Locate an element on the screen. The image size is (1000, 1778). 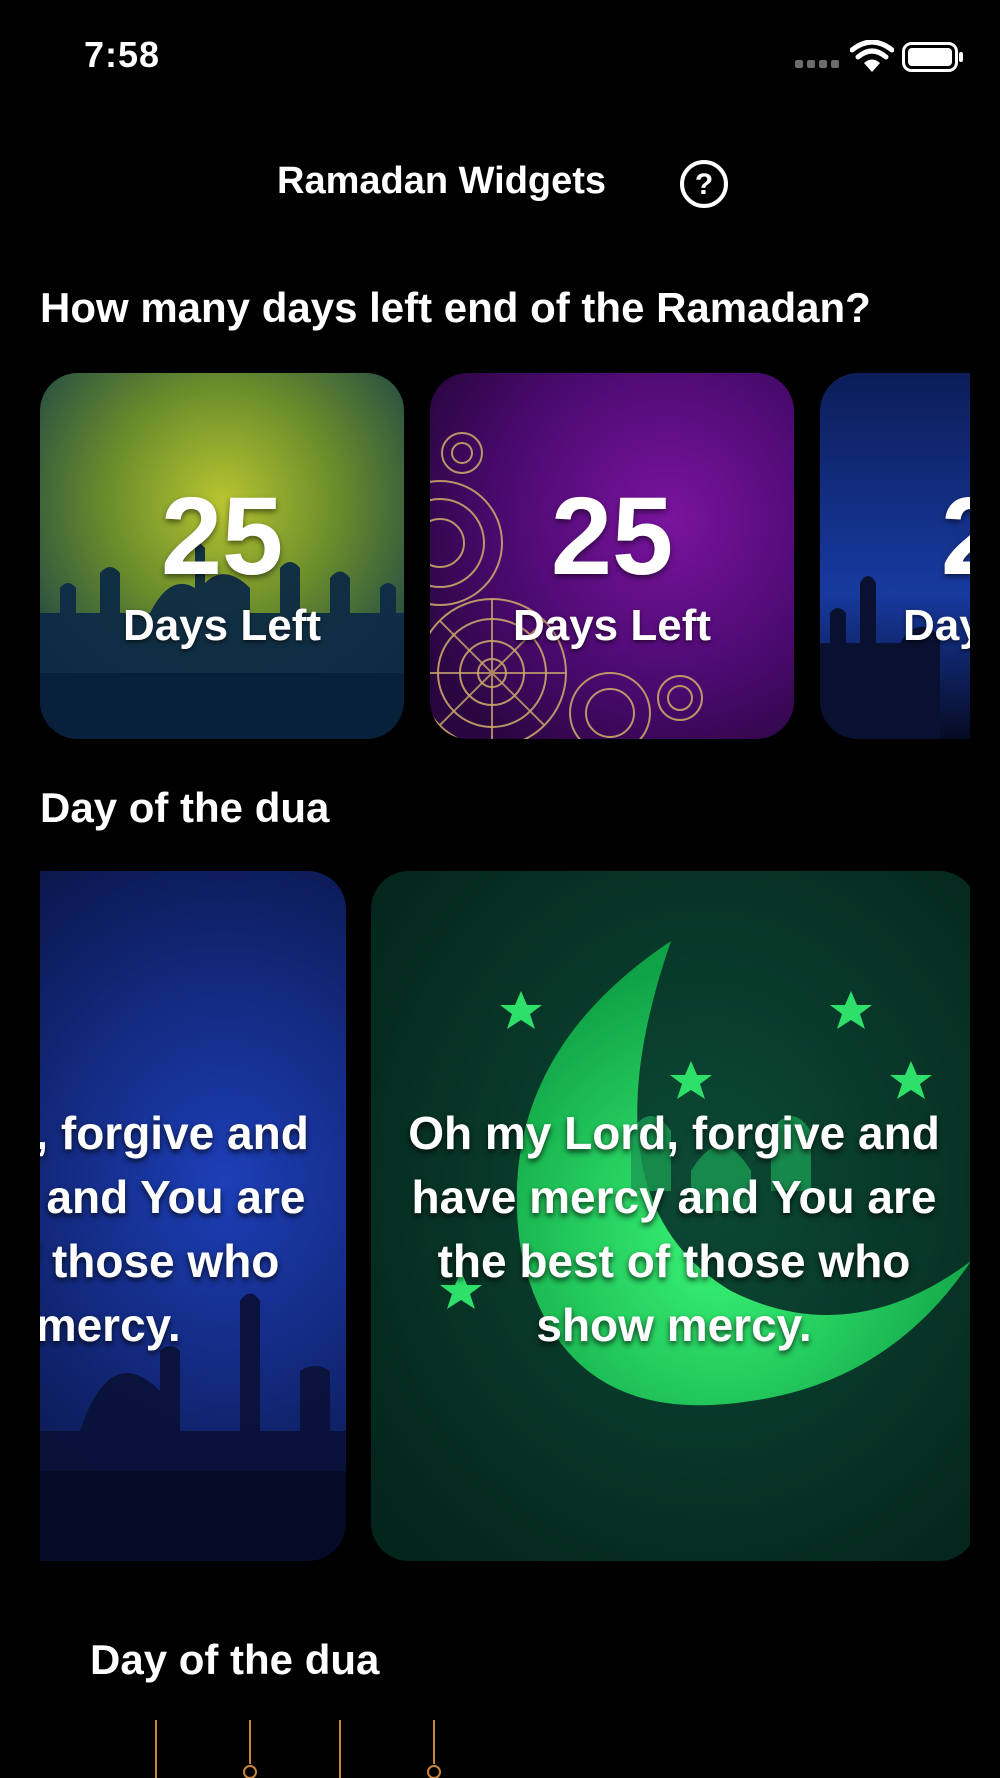
countdown-section-title: How many days left end of the Ramadan? is located at coordinates (455, 307).